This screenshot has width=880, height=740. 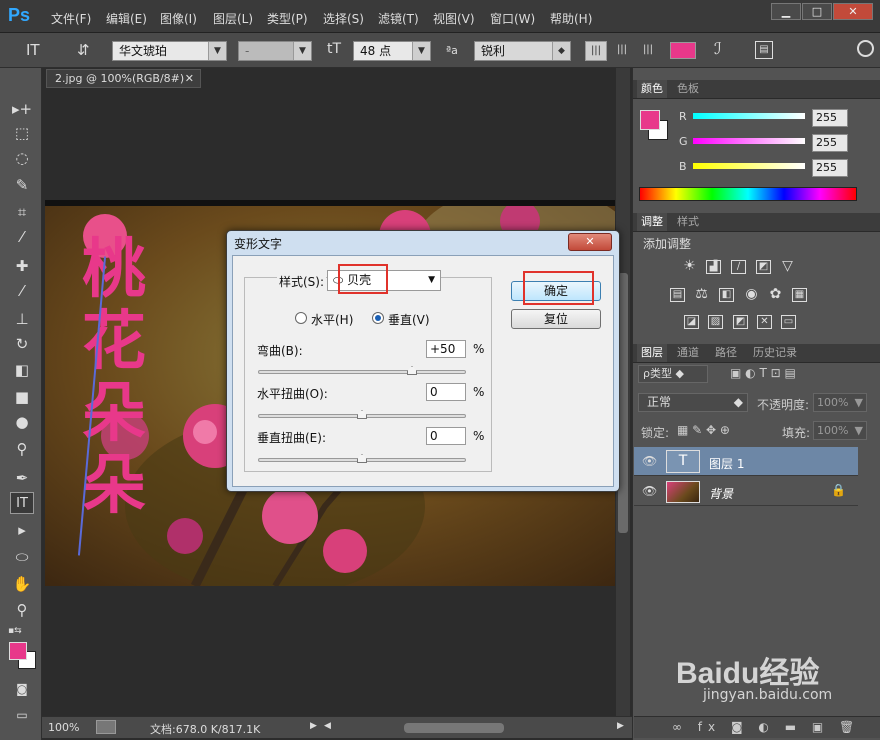 What do you see at coordinates (701, 294) in the screenshot?
I see `color-balance-icon: ⚖` at bounding box center [701, 294].